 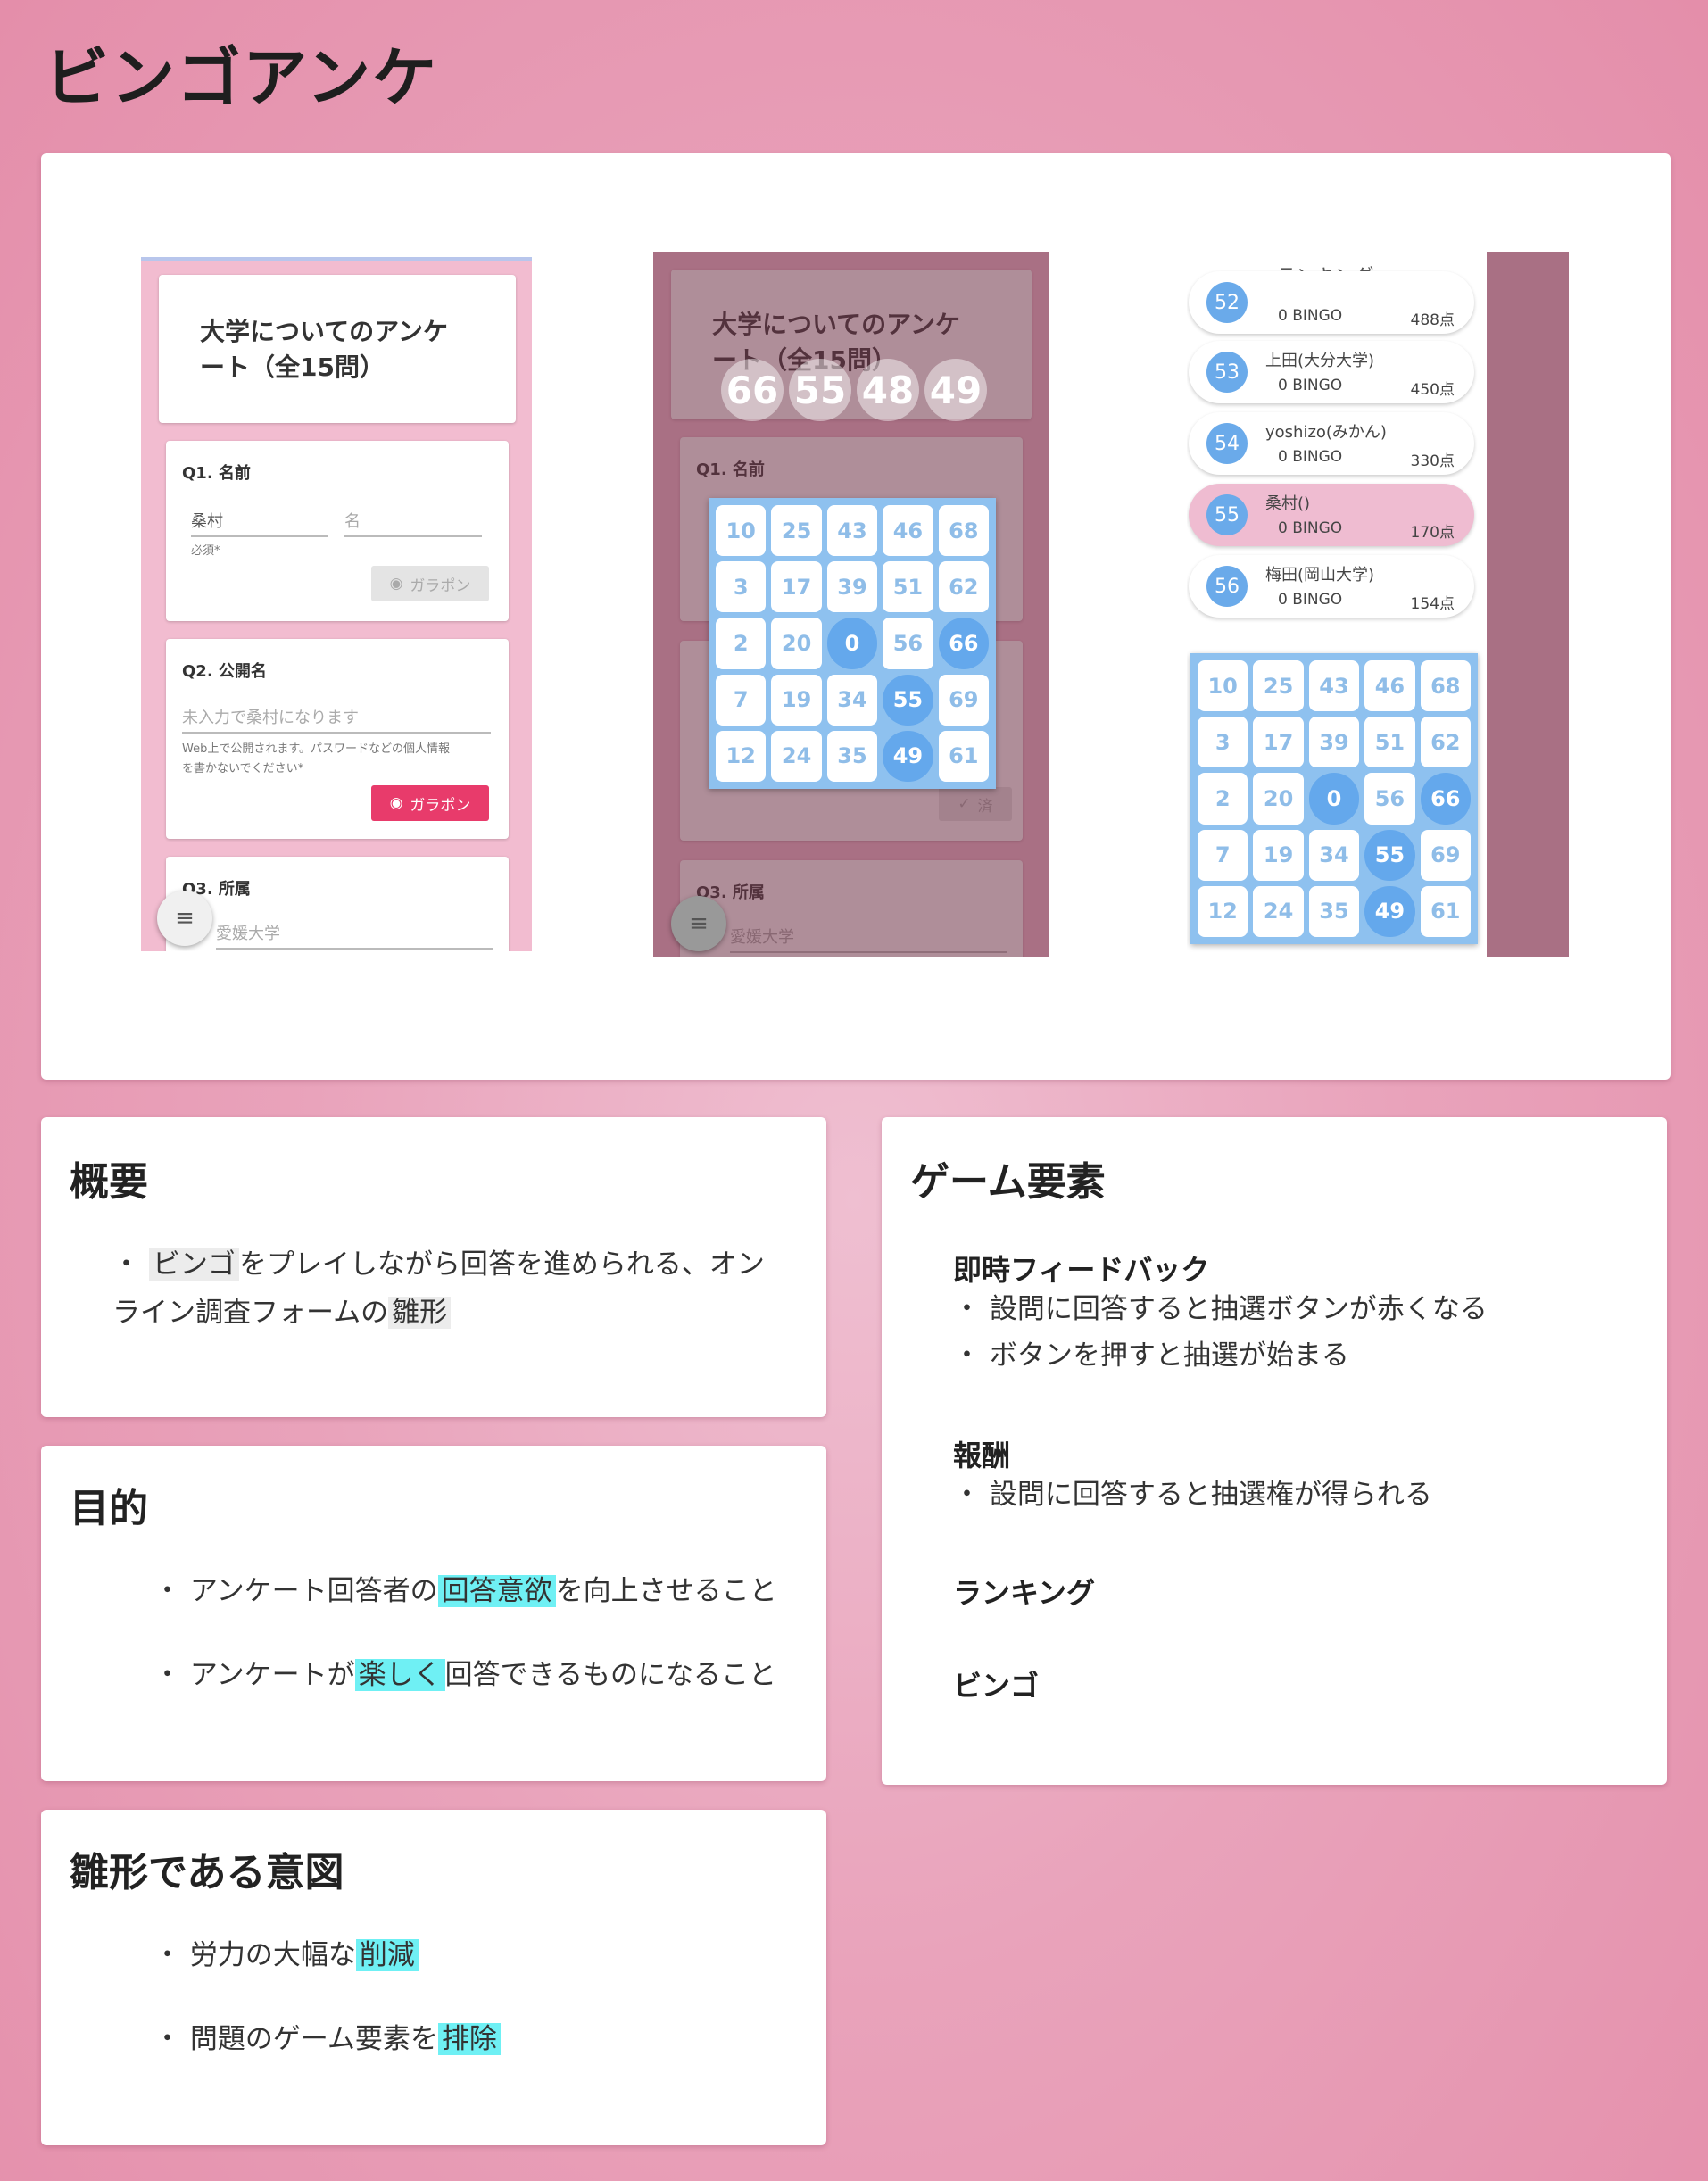 I want to click on ranking-item: 52 0 BINGO 488点, so click(x=1331, y=303).